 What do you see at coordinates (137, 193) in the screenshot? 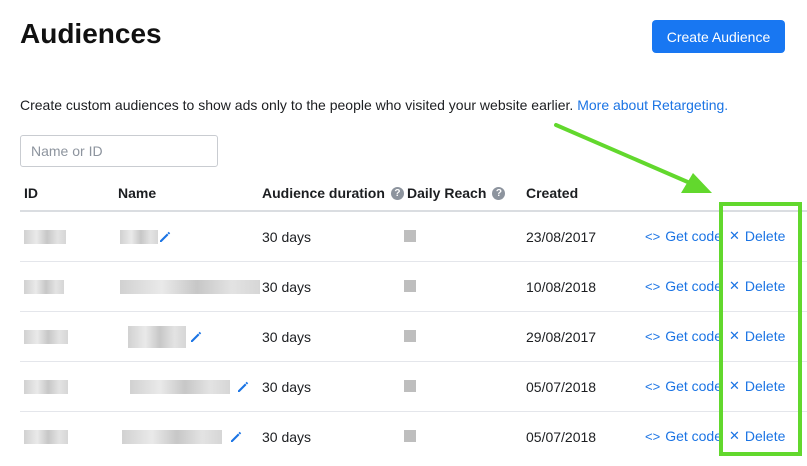
I see `column-header-name: Name` at bounding box center [137, 193].